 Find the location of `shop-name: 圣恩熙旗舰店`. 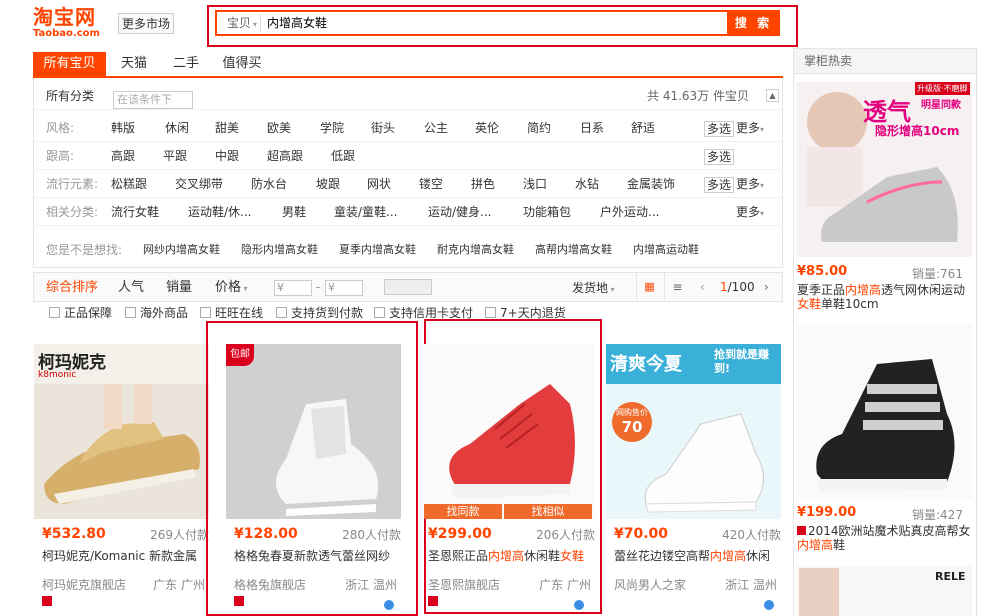

shop-name: 圣恩熙旗舰店 is located at coordinates (464, 584).